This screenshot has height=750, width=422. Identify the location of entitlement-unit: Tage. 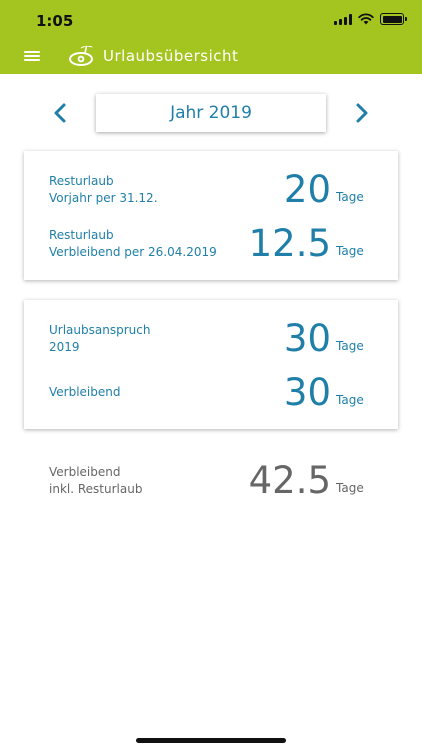
(350, 346).